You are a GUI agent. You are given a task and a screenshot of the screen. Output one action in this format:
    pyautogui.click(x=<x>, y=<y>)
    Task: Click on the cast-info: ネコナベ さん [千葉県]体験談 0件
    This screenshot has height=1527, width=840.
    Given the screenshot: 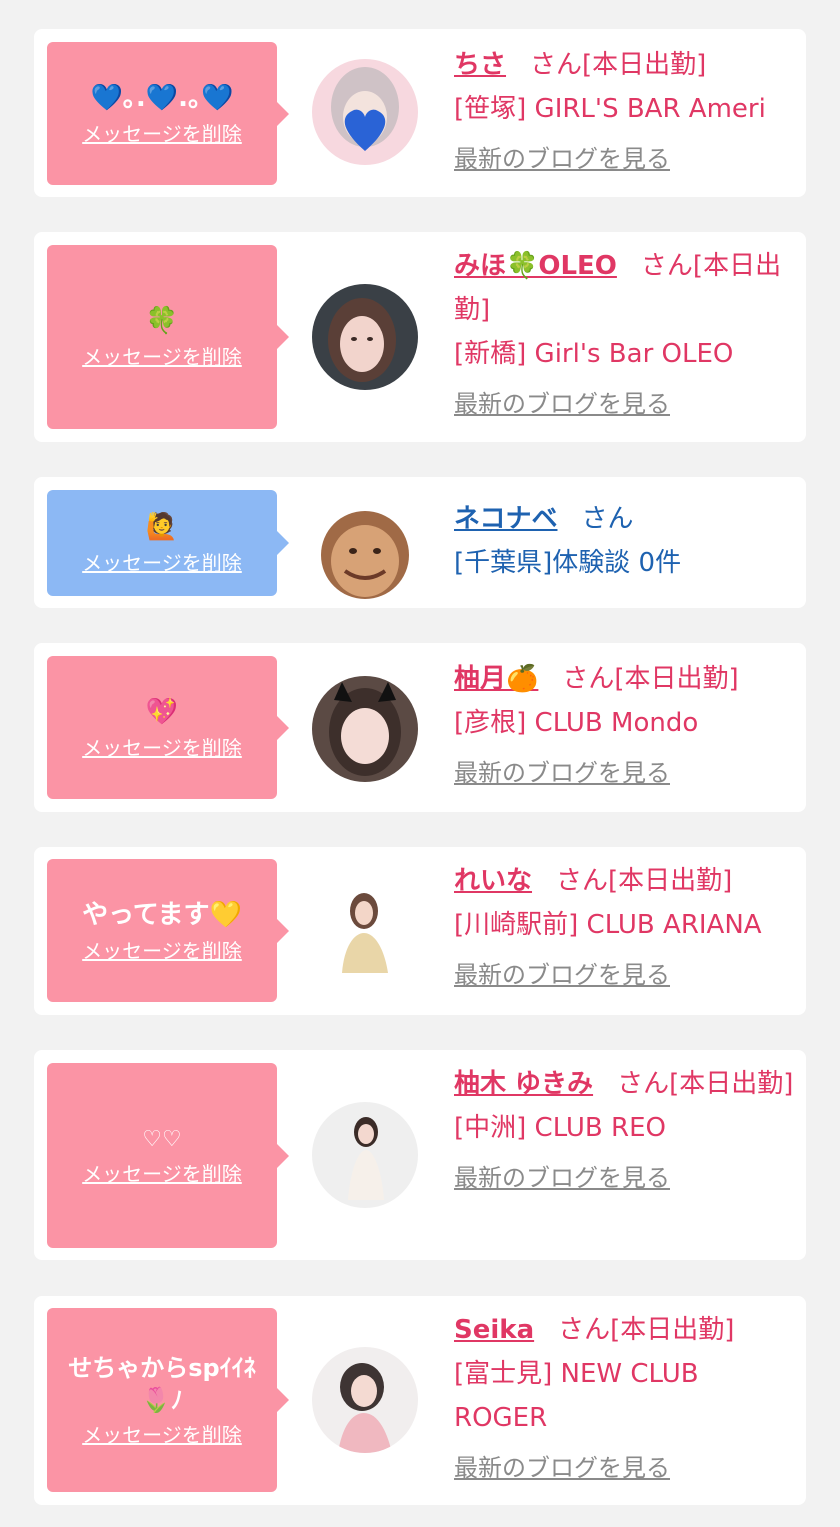 What is the action you would take?
    pyautogui.click(x=626, y=541)
    